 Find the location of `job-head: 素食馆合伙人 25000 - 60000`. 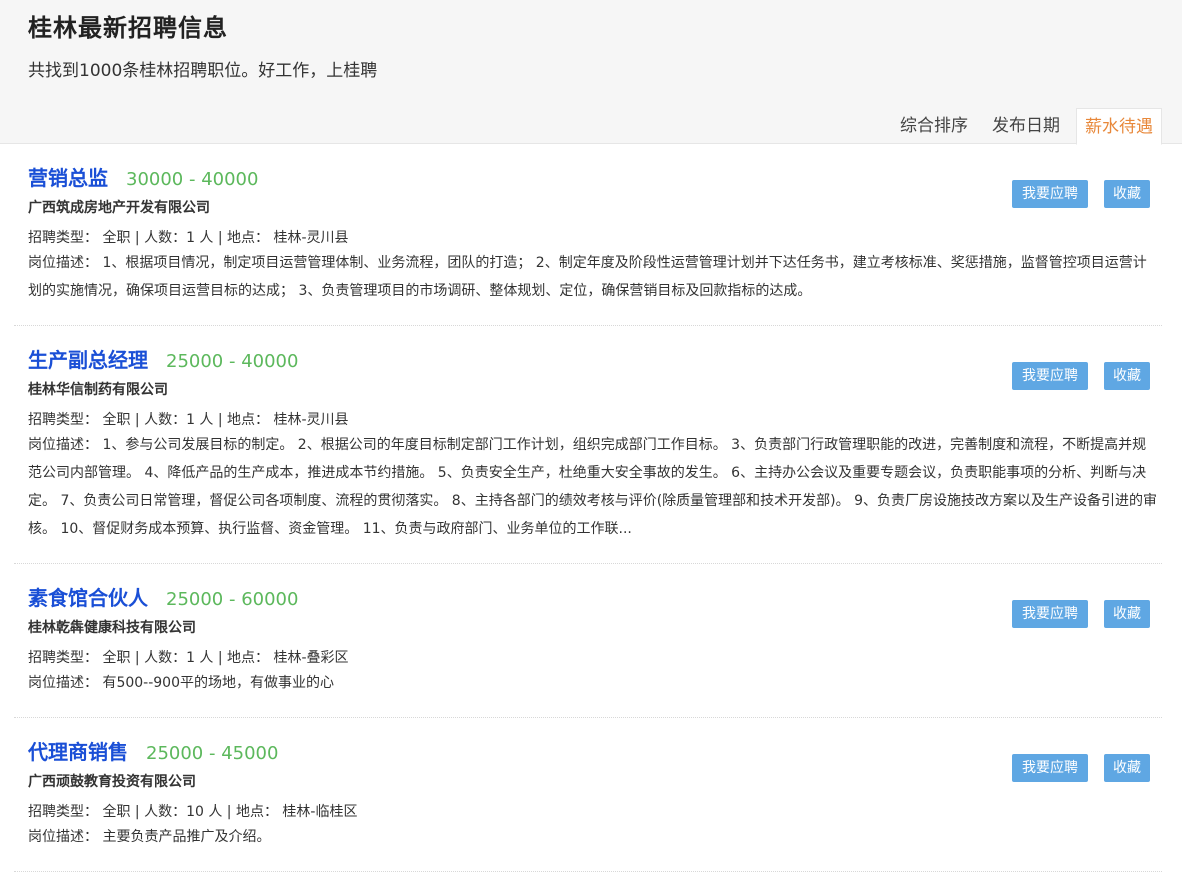

job-head: 素食馆合伙人 25000 - 60000 is located at coordinates (595, 596).